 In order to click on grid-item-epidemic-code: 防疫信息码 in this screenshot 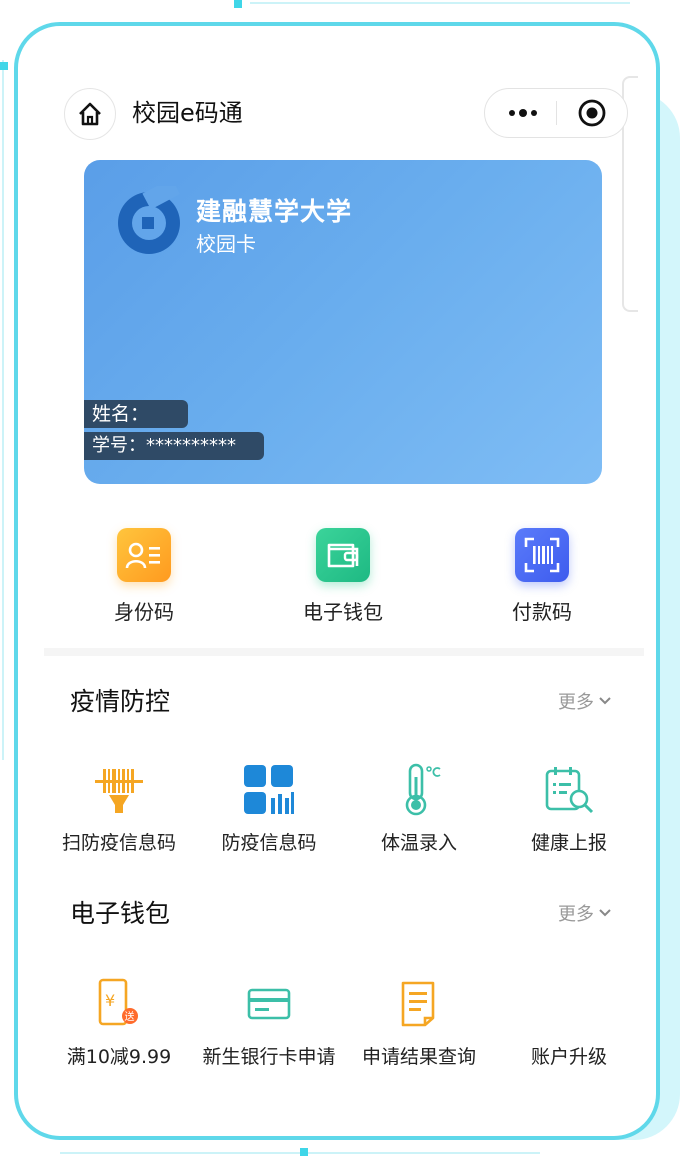, I will do `click(269, 808)`.